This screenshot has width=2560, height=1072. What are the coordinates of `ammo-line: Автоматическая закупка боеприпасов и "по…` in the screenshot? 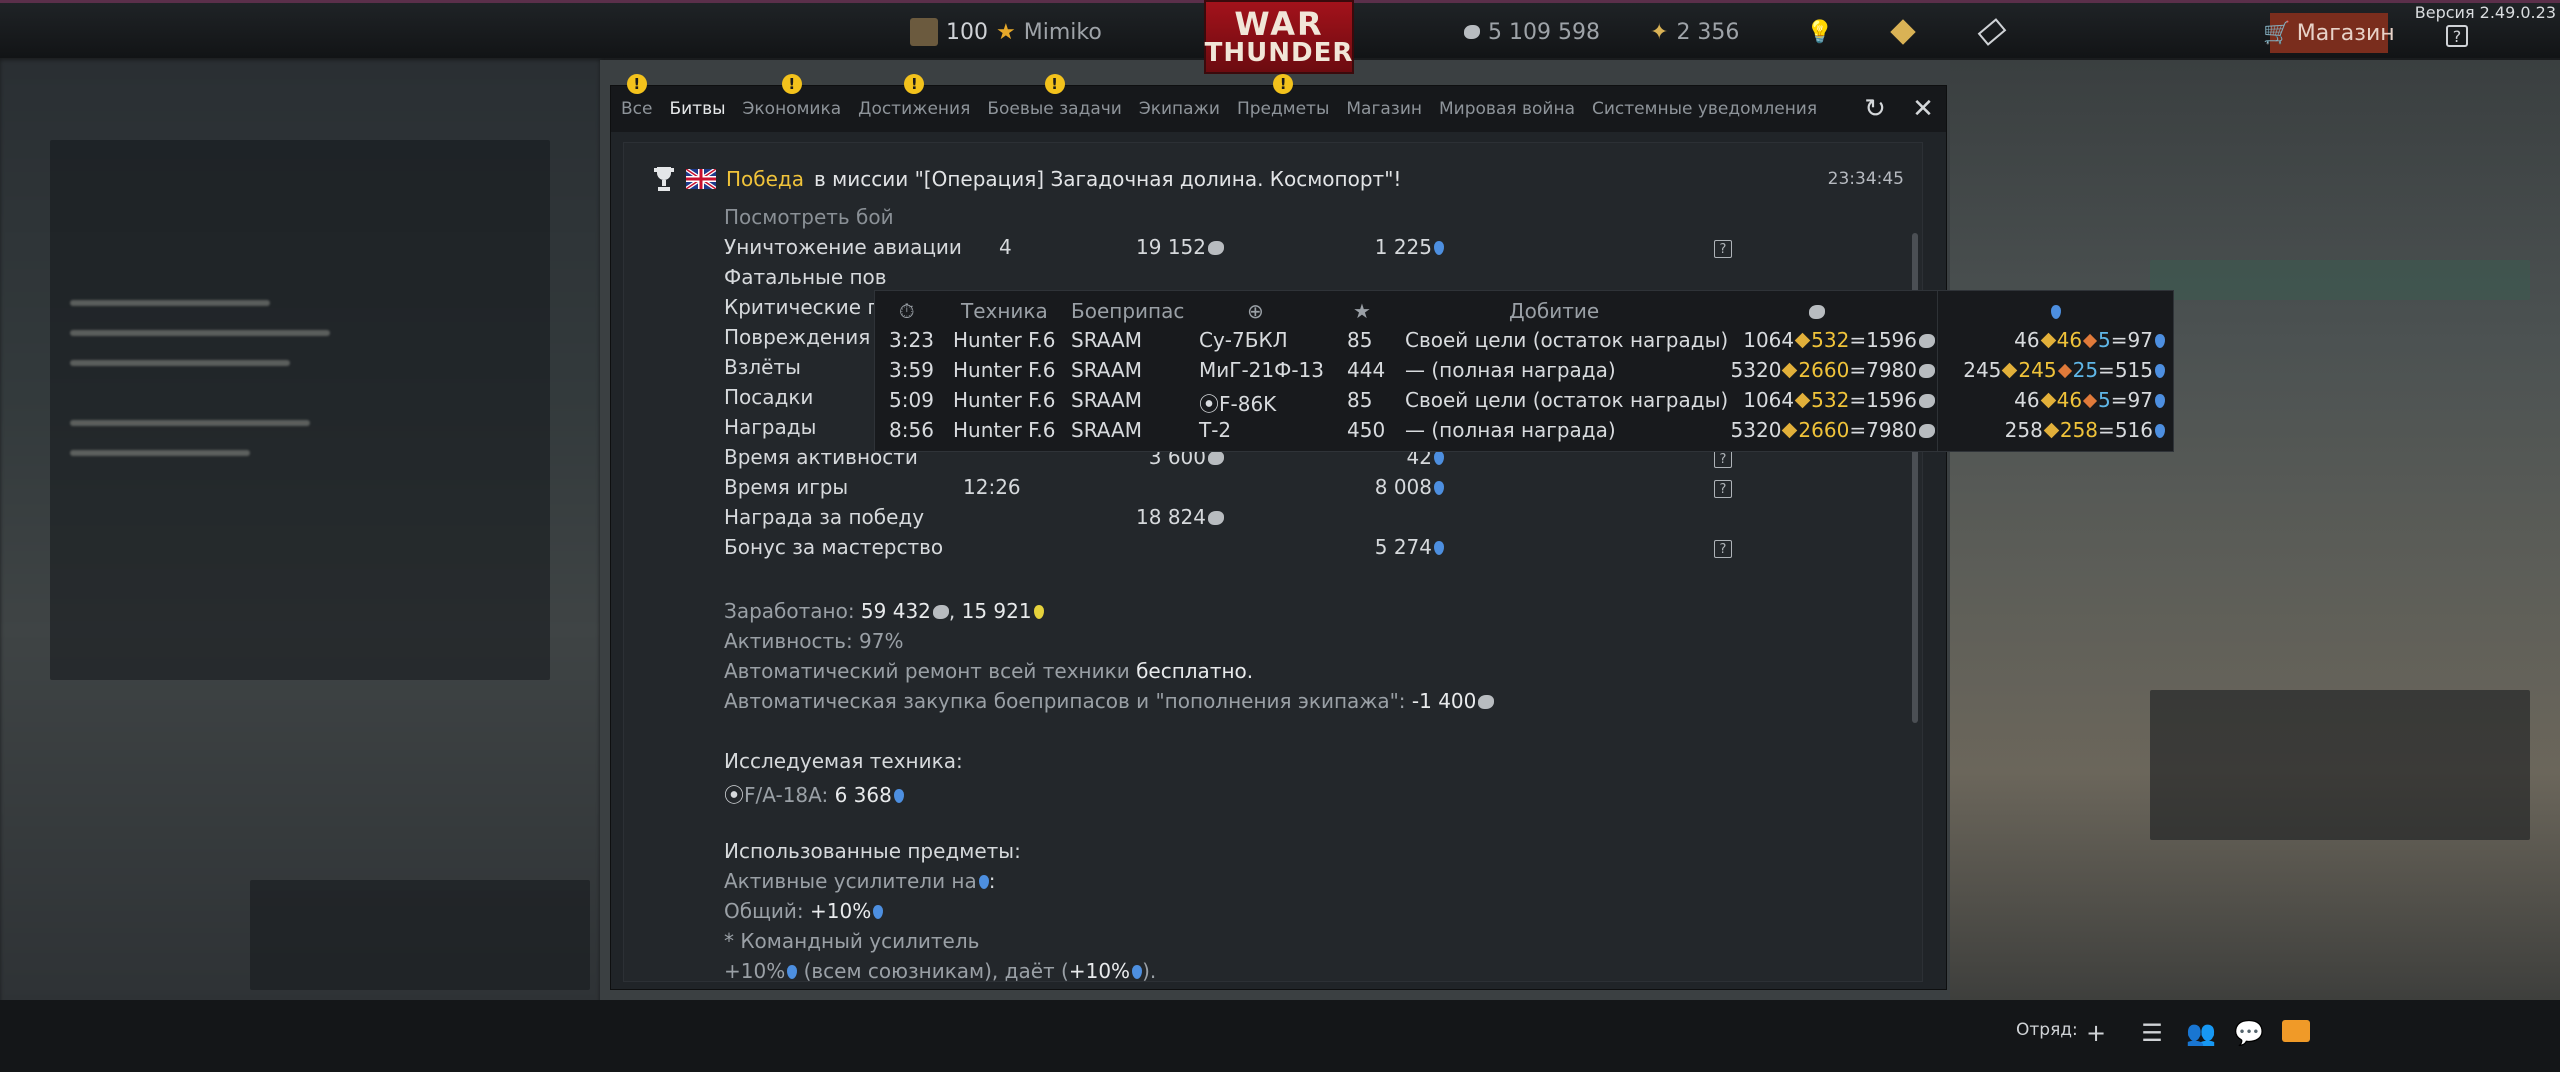 It's located at (1109, 703).